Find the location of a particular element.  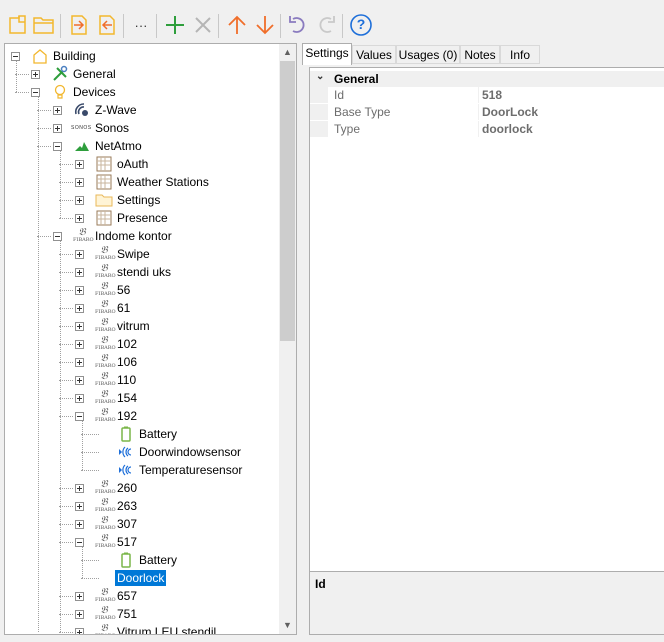

move-up-icon is located at coordinates (237, 25).